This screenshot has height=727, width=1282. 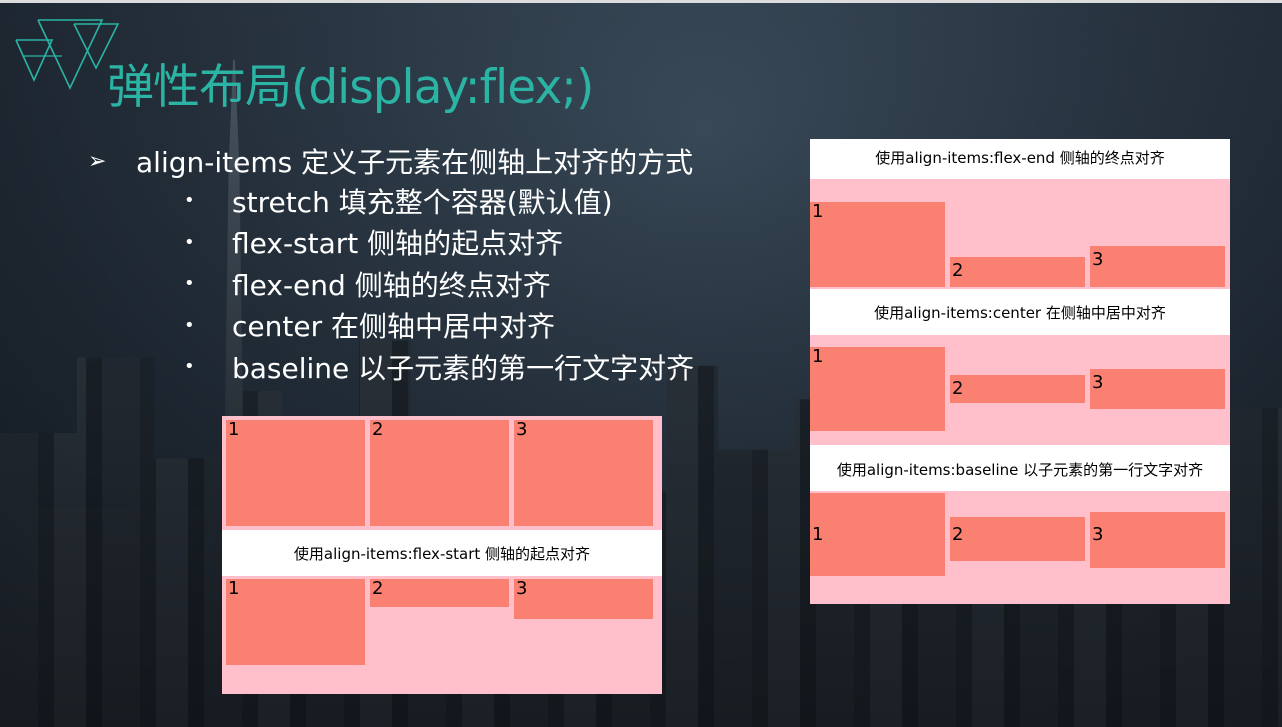 What do you see at coordinates (583, 599) in the screenshot?
I see `flex-start-item-3: 3` at bounding box center [583, 599].